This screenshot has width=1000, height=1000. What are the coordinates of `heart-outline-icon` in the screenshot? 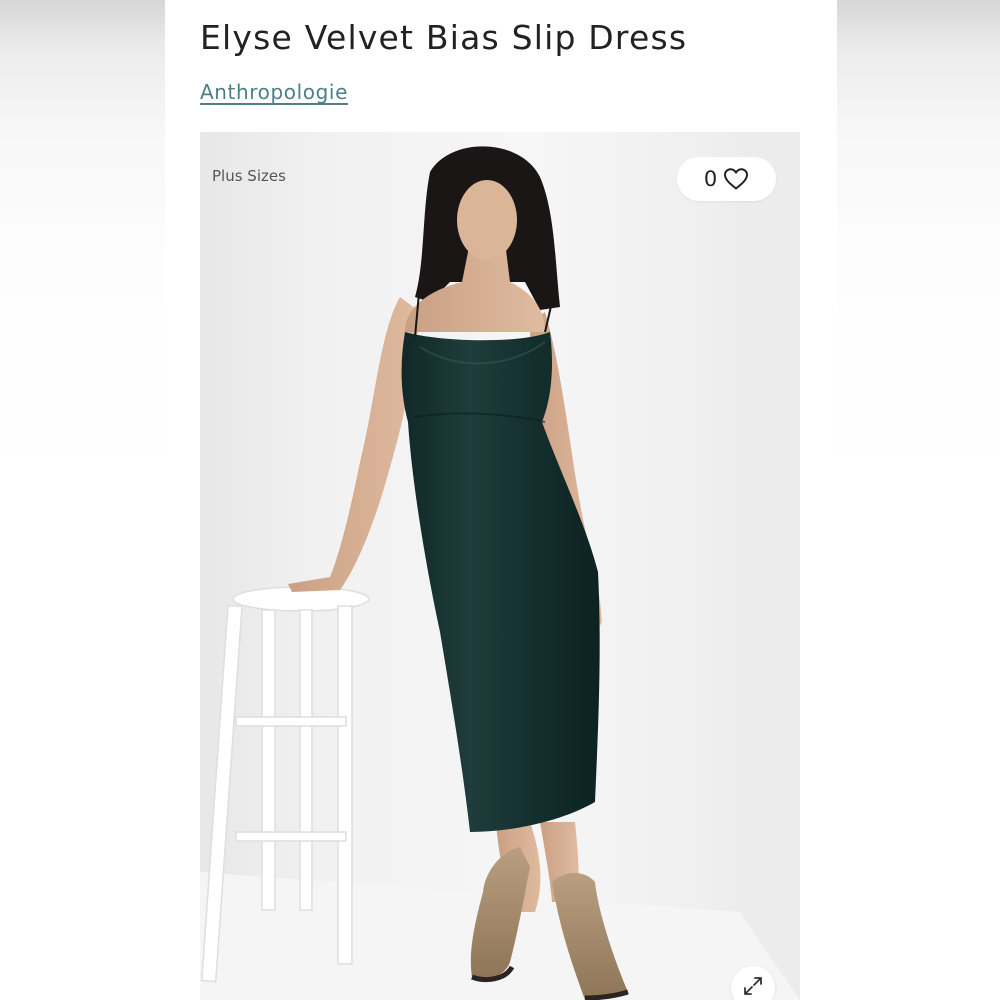 It's located at (736, 179).